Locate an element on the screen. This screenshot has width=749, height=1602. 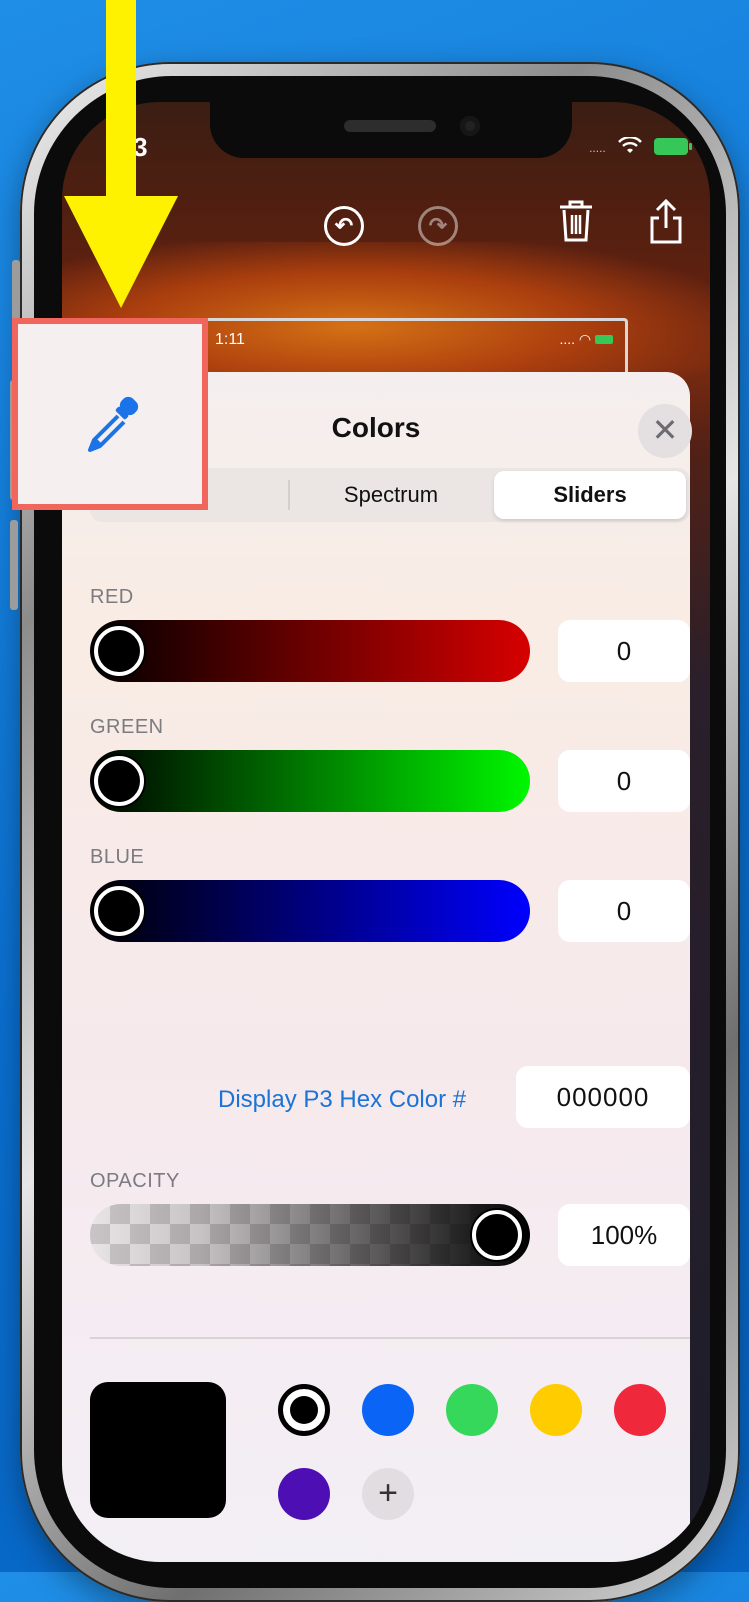
plus-icon: + is located at coordinates (388, 1493).